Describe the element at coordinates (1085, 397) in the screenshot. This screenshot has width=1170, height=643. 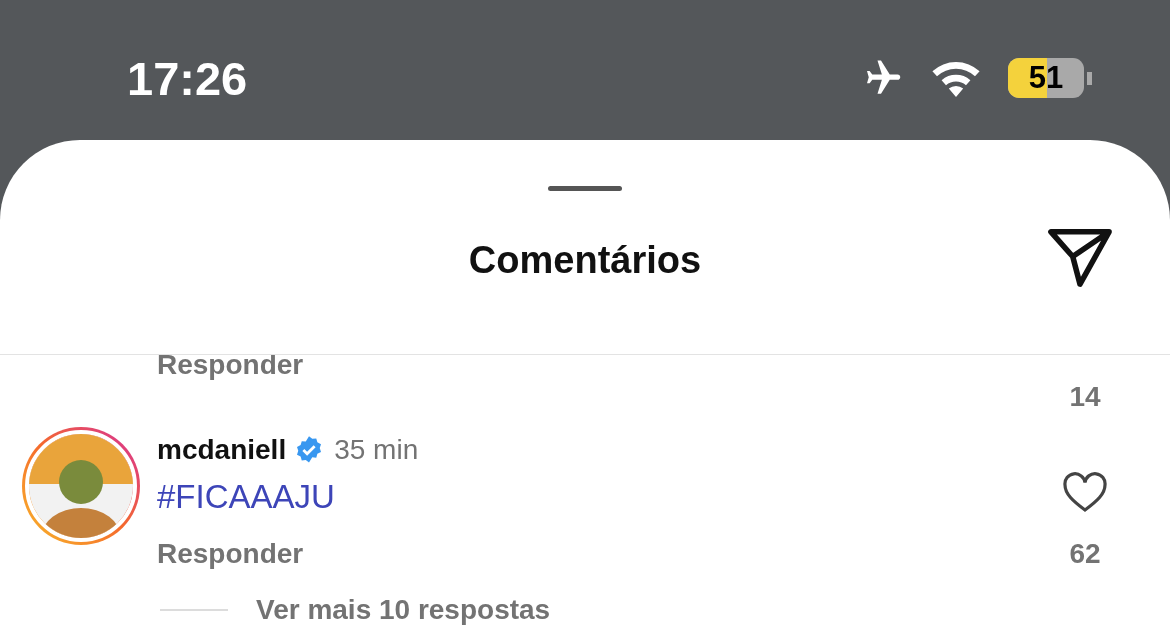
I see `like-count: 14` at that location.